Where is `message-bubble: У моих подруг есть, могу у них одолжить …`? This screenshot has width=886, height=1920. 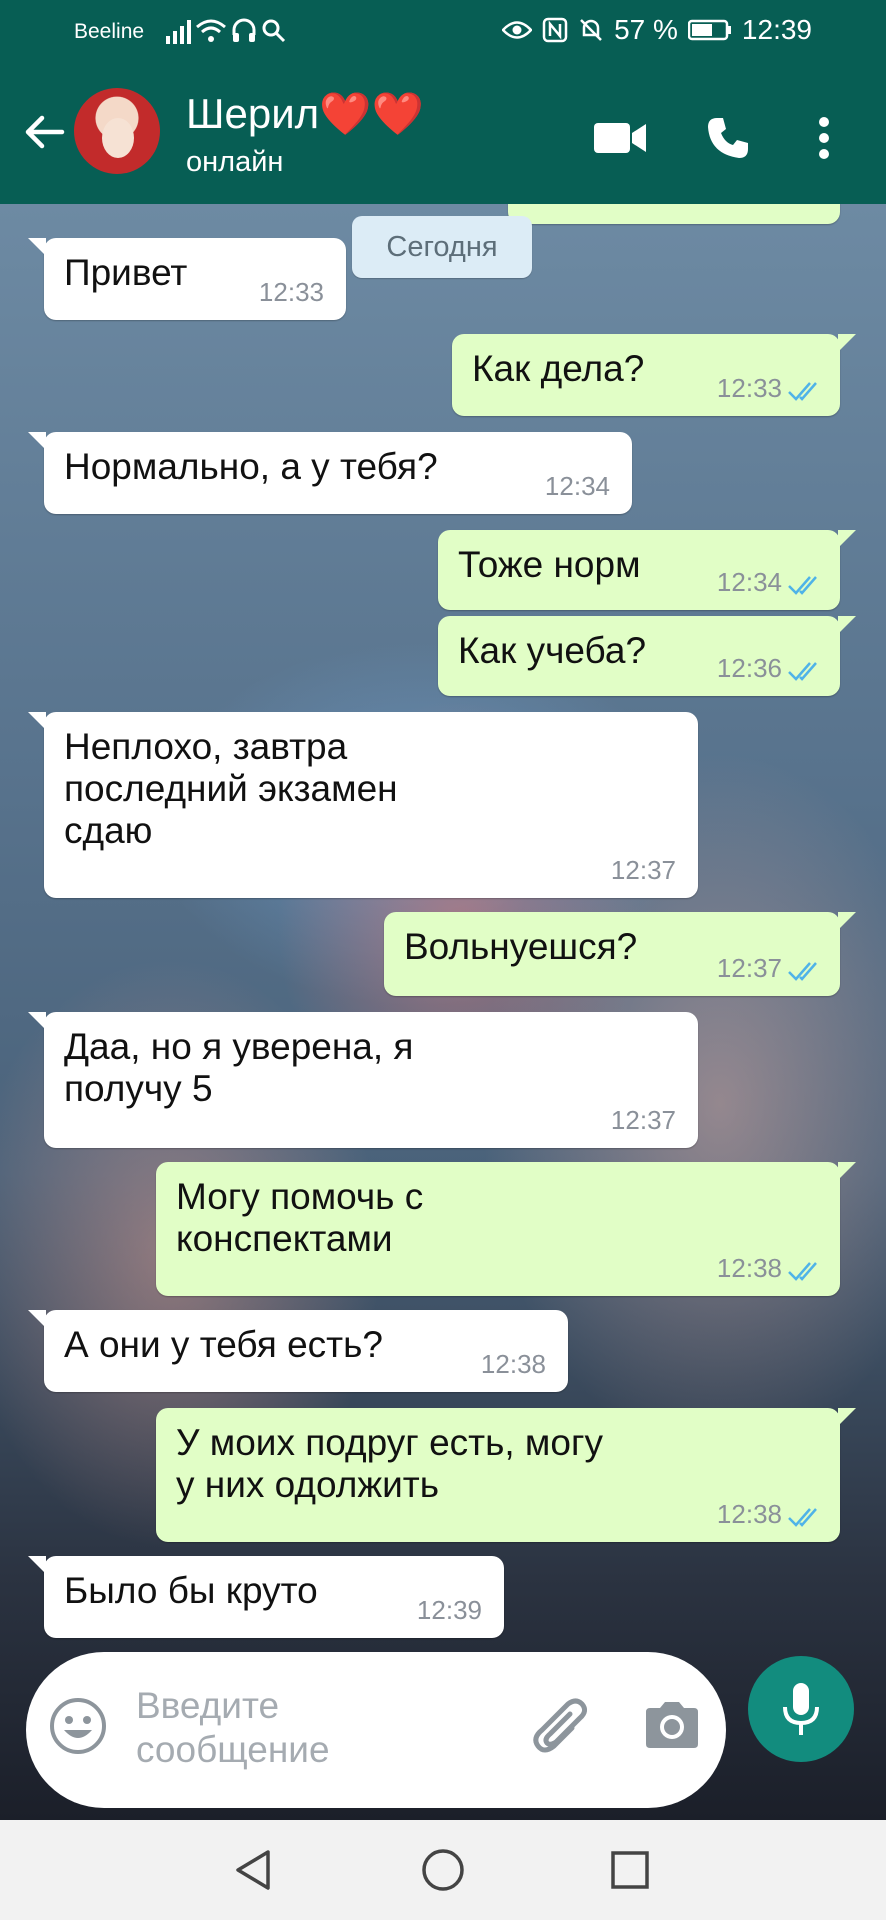
message-bubble: У моих подруг есть, могу у них одолжить … is located at coordinates (506, 1475).